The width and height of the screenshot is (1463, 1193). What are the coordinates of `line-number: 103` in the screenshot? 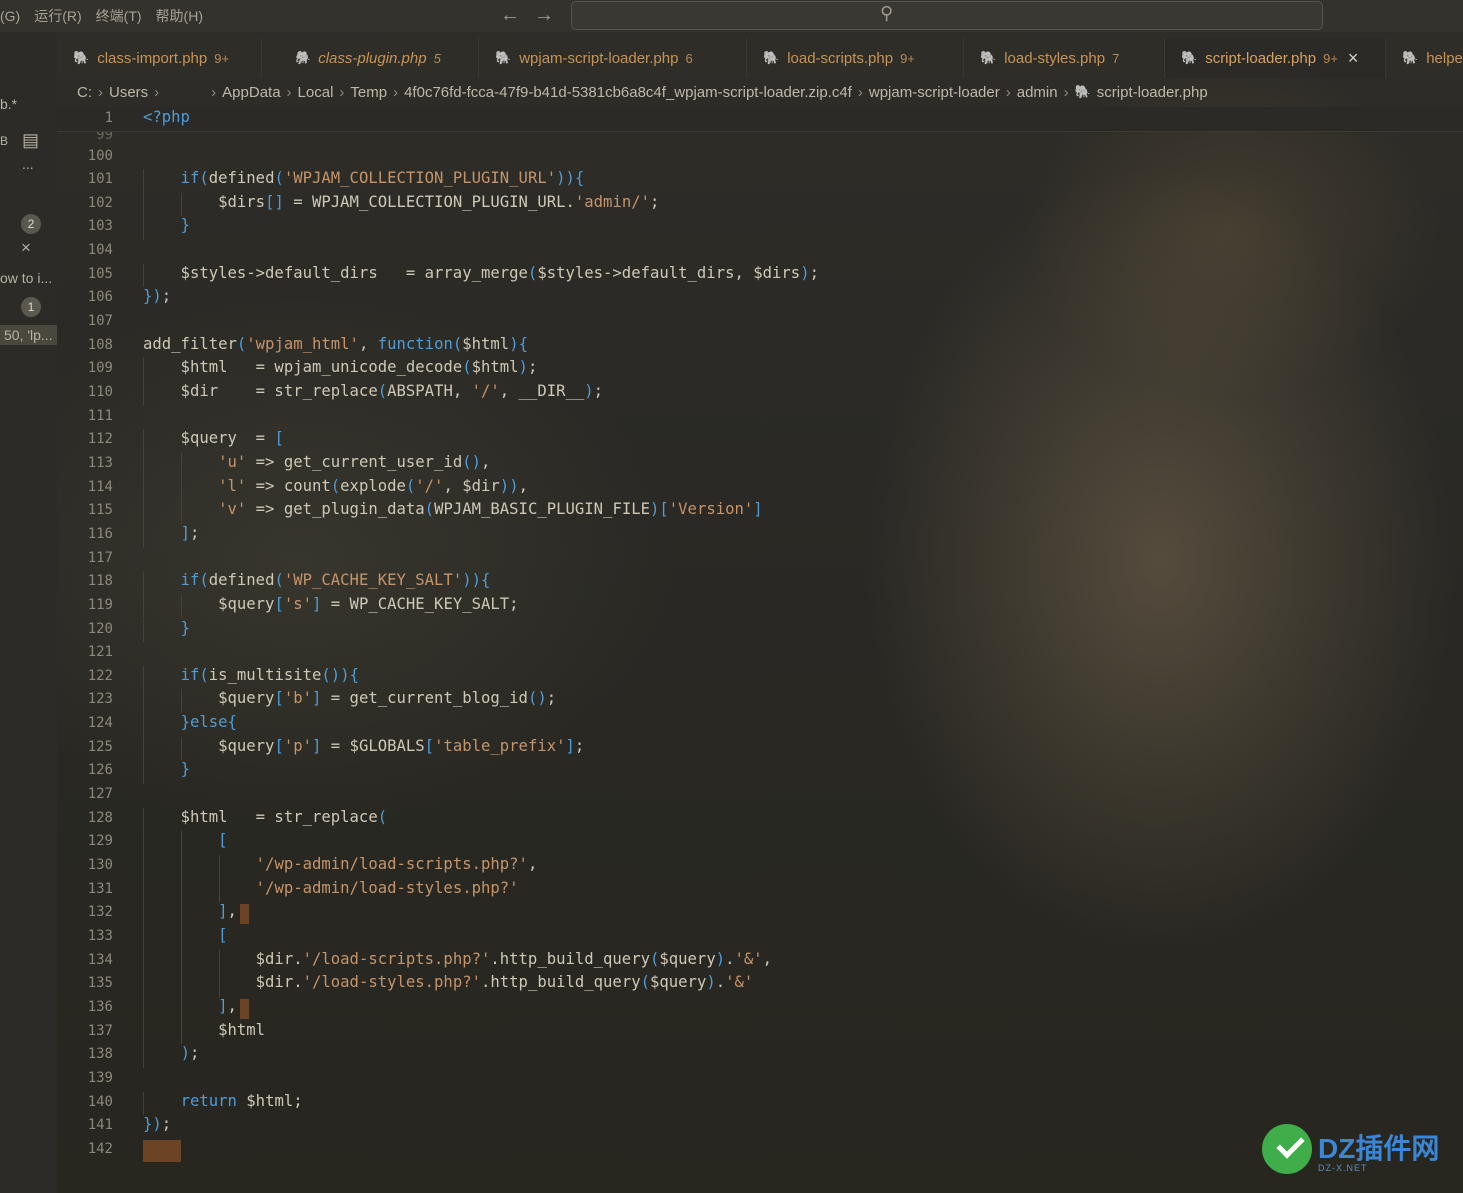 It's located at (100, 226).